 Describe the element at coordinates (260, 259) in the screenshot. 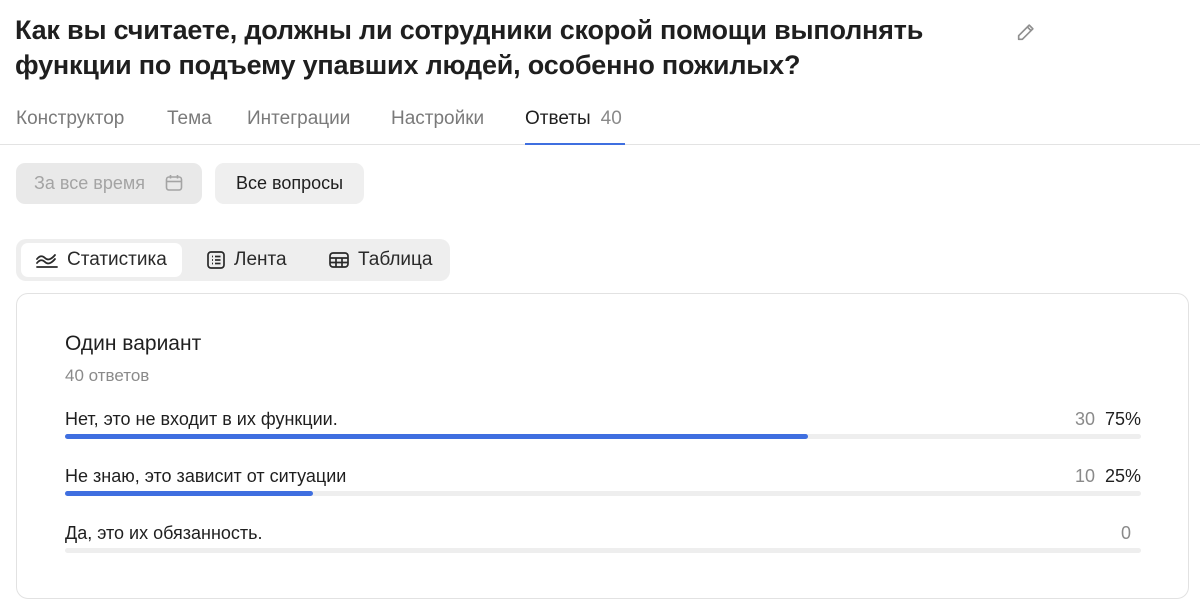

I see `view-label: Лента` at that location.